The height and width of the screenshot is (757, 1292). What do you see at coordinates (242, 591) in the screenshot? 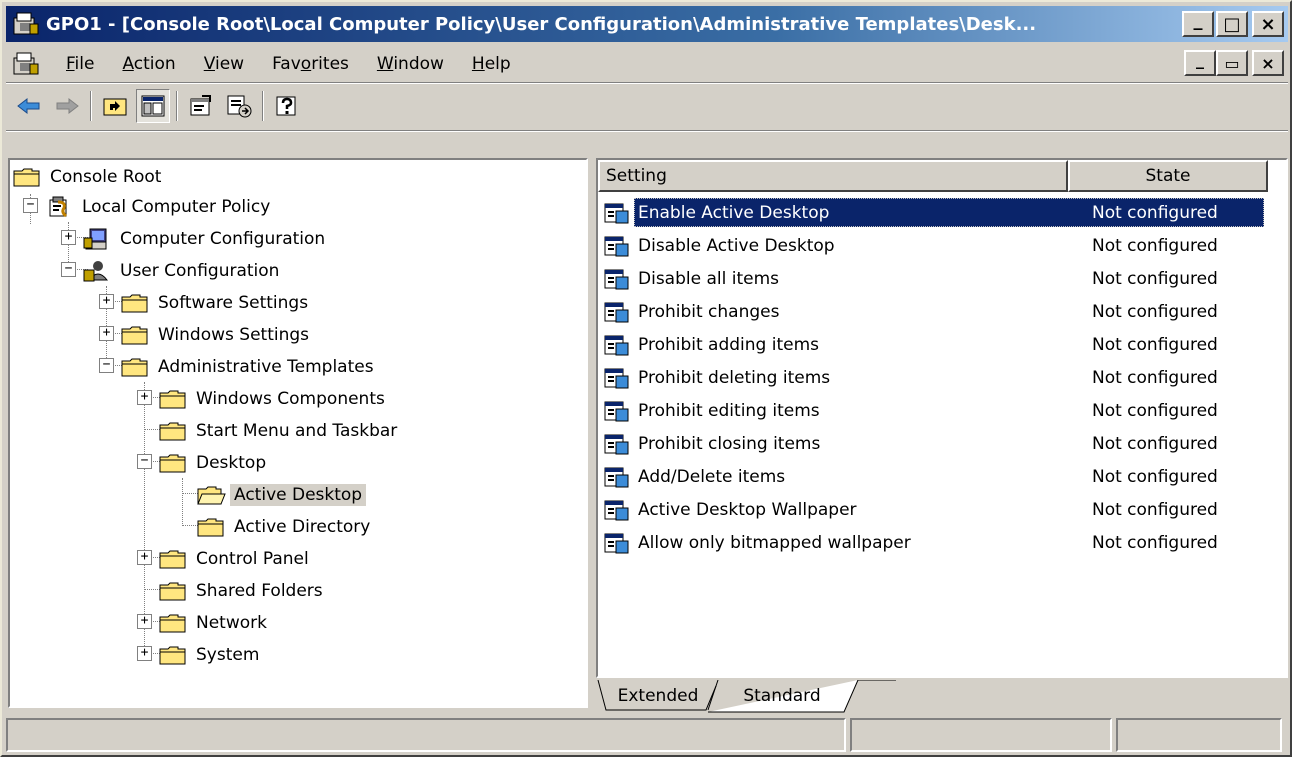
I see `tree-item-shared-folders: Shared Folders` at bounding box center [242, 591].